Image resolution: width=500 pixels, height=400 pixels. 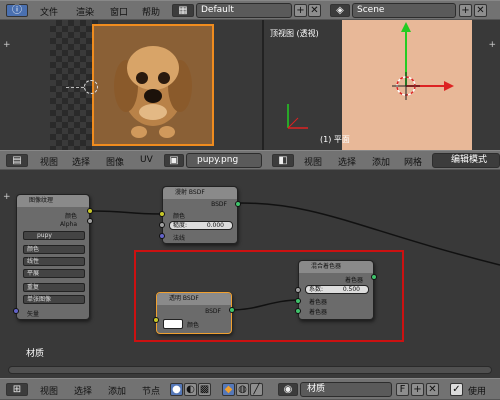 What do you see at coordinates (256, 389) in the screenshot?
I see `linestyle-icon: ╱` at bounding box center [256, 389].